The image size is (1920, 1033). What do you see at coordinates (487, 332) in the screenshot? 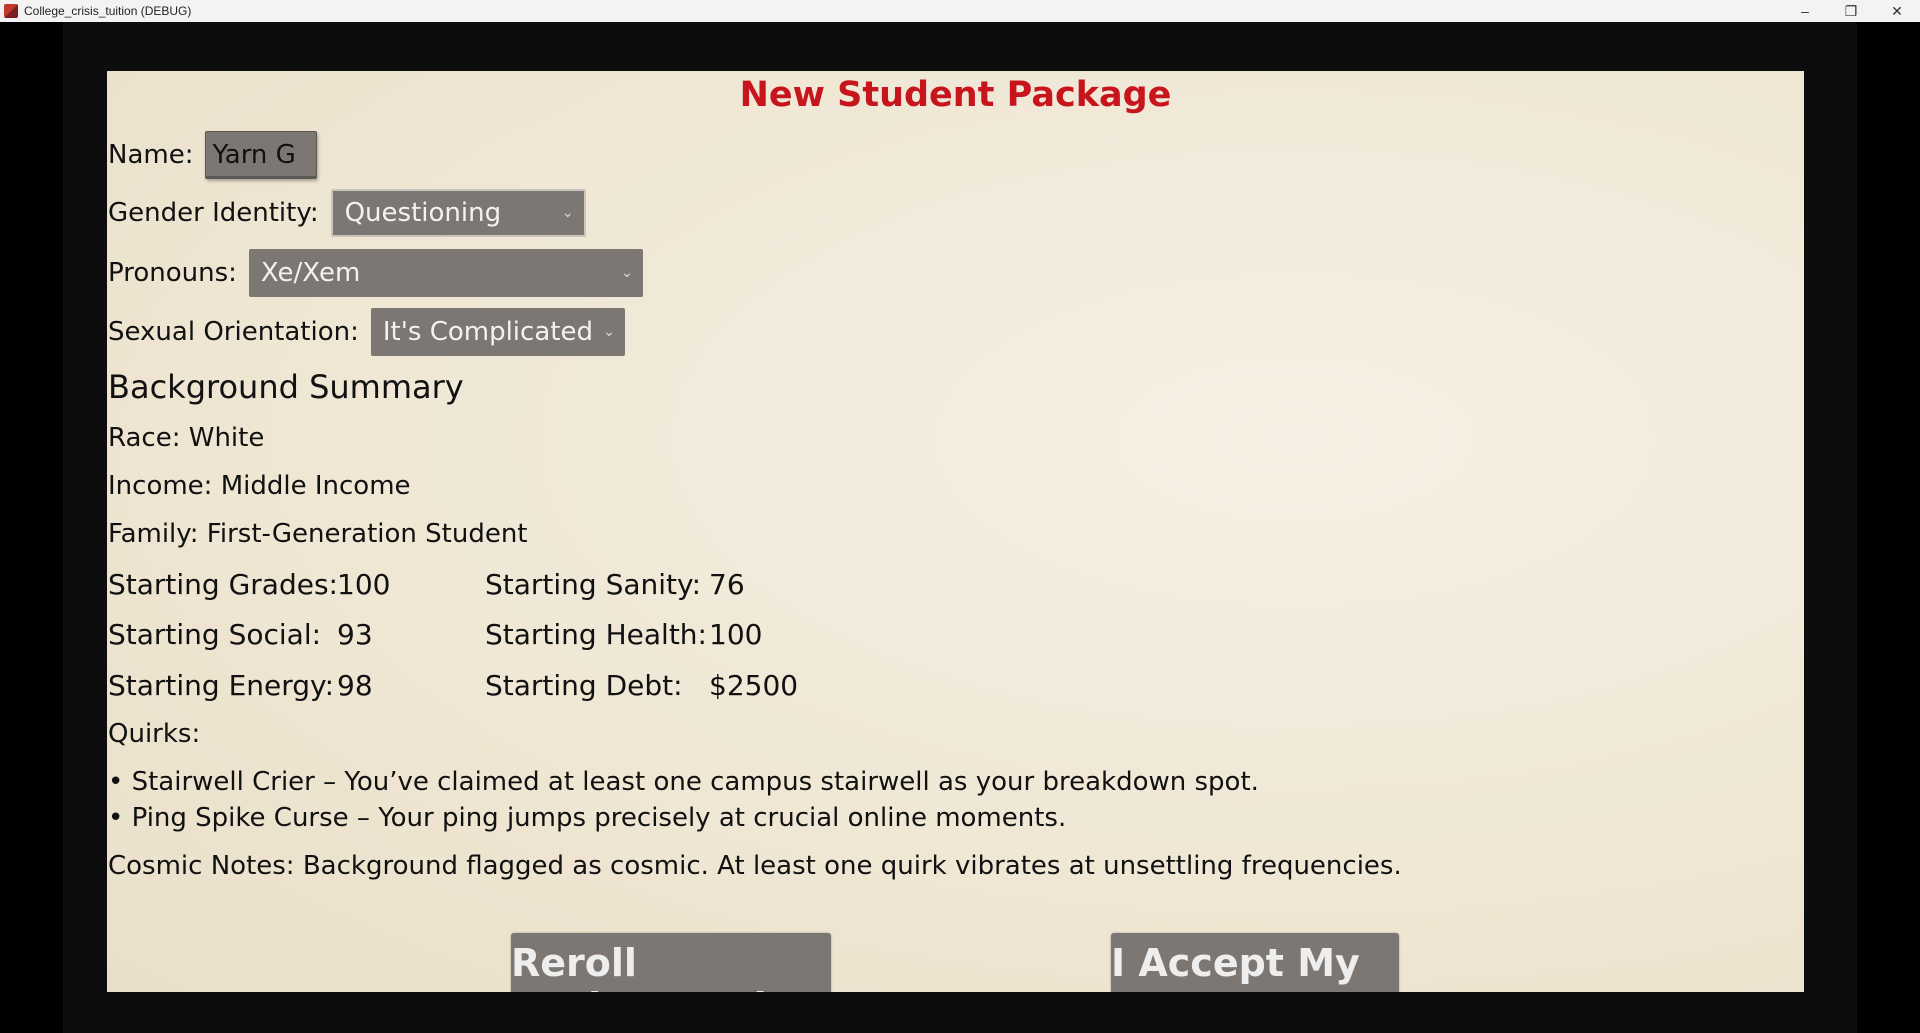
I see `orientation-value: It's Complicated` at bounding box center [487, 332].